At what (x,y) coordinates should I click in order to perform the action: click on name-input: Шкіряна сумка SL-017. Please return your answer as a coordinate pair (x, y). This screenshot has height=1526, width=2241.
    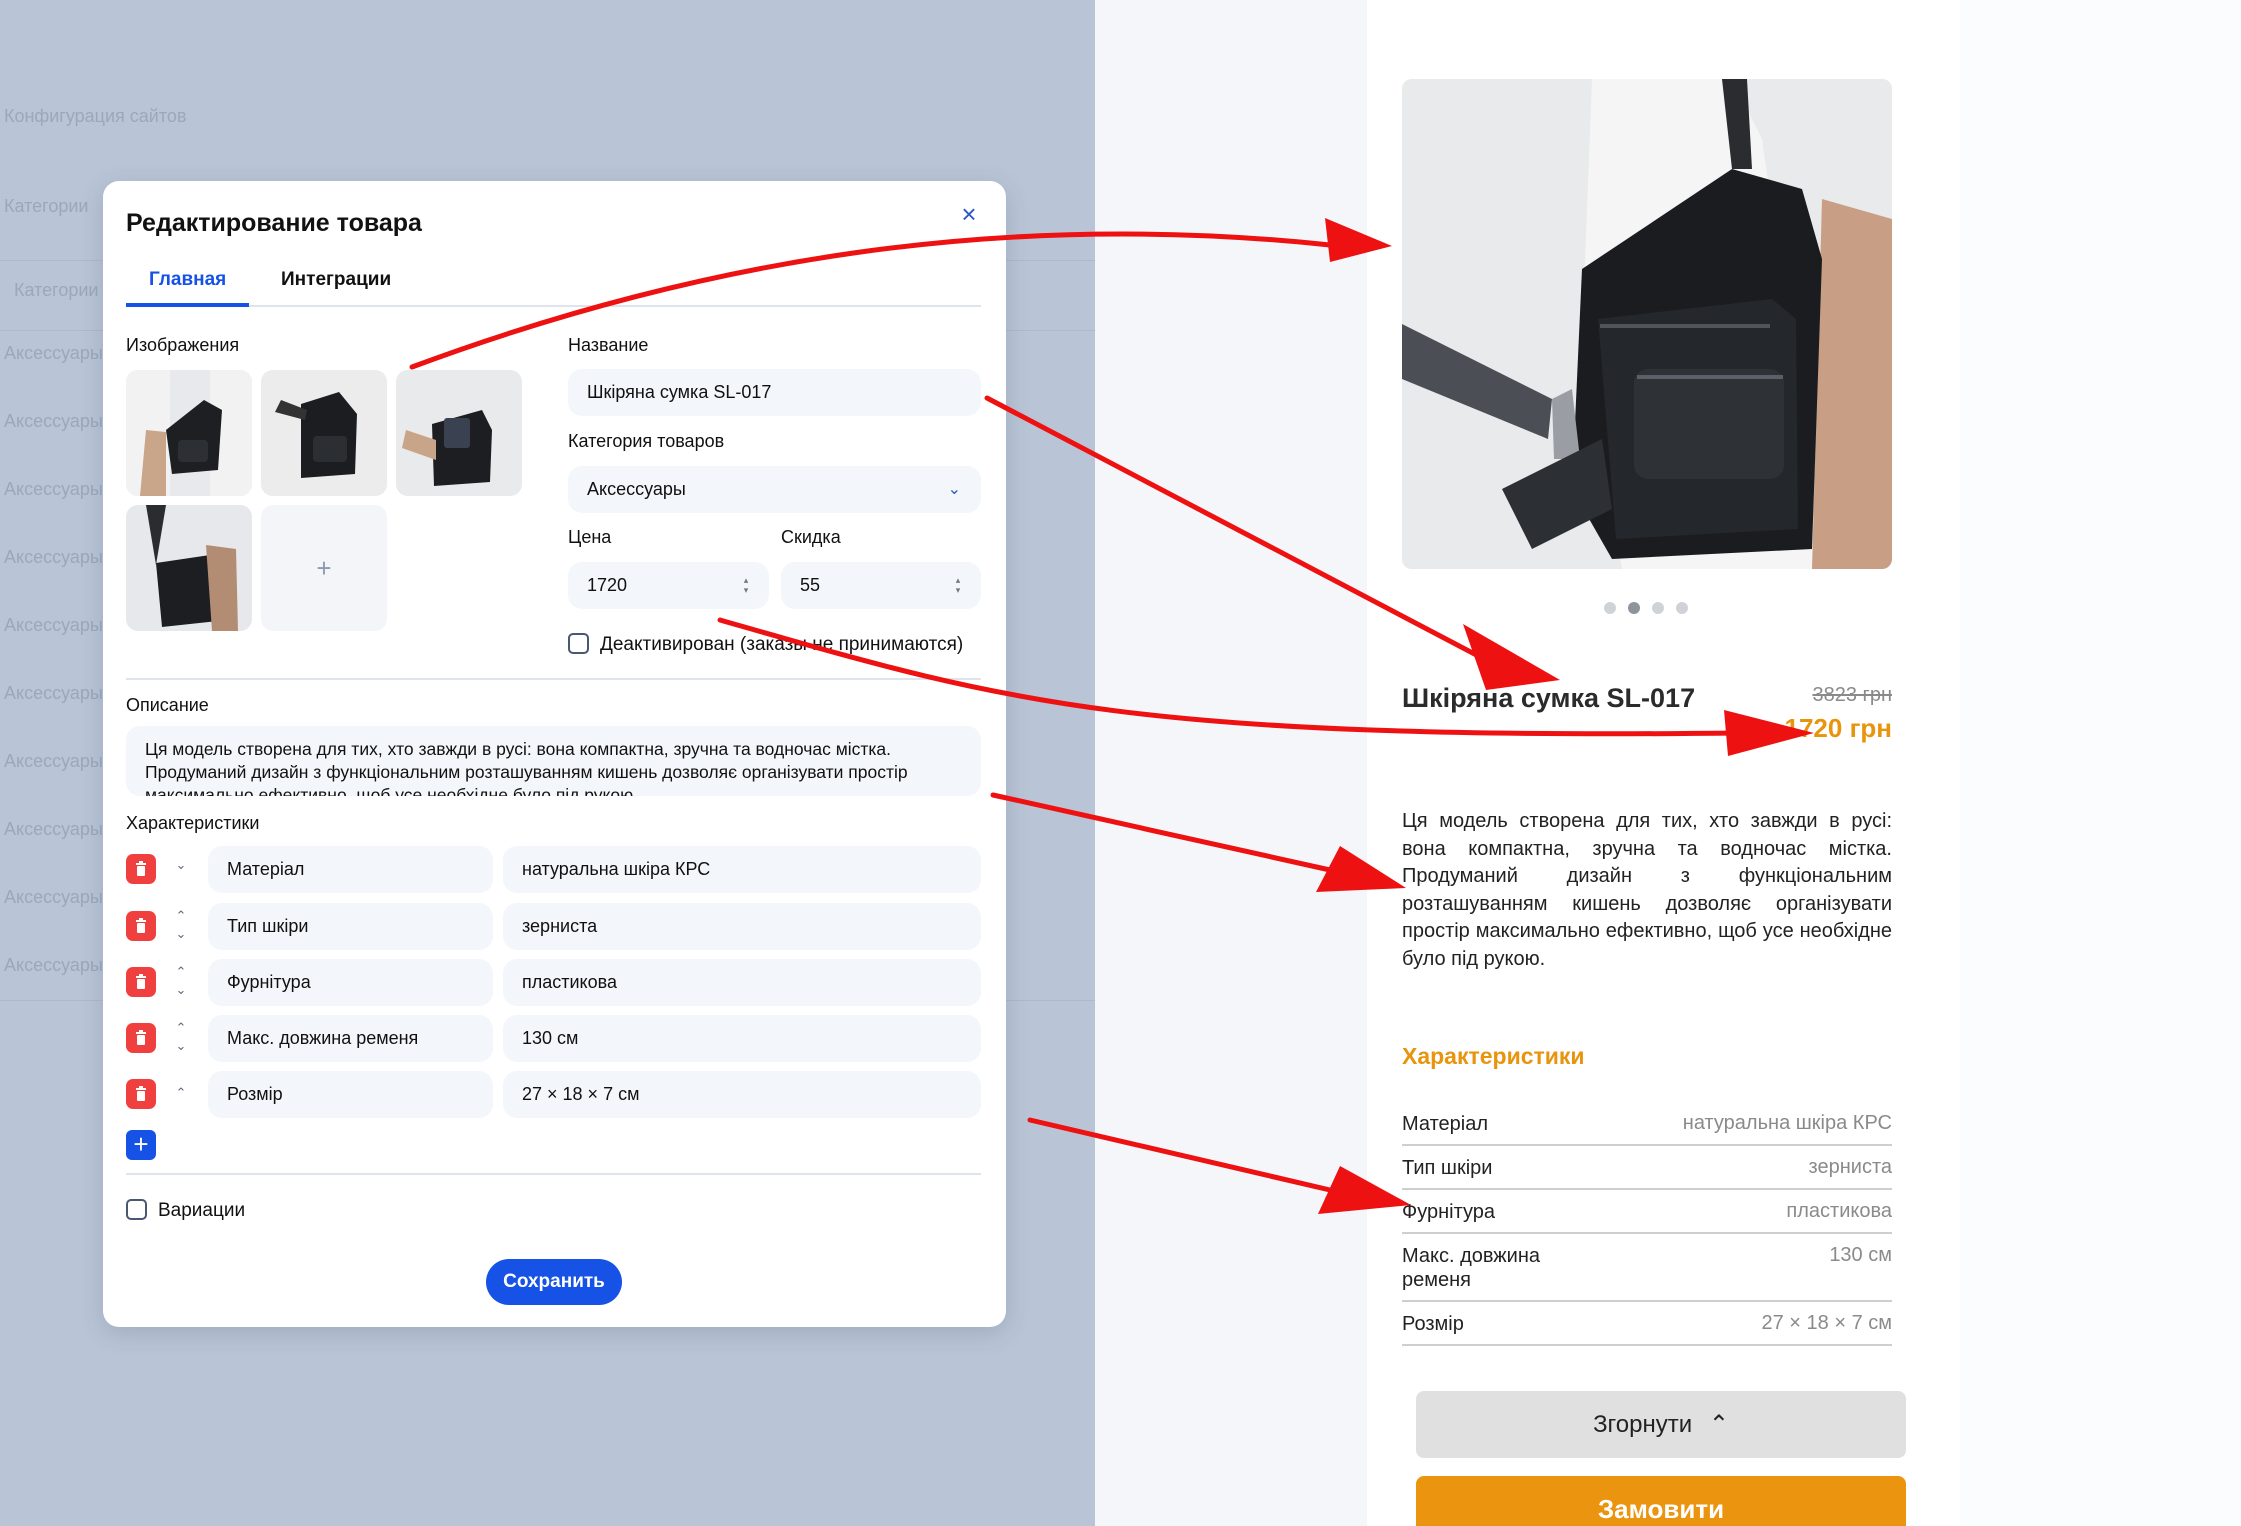
    Looking at the image, I should click on (774, 392).